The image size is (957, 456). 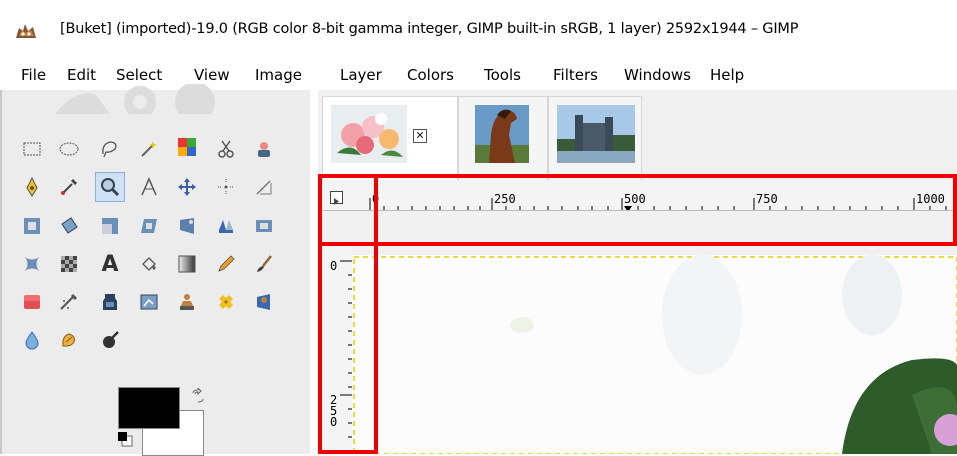 What do you see at coordinates (149, 187) in the screenshot?
I see `measure-icon` at bounding box center [149, 187].